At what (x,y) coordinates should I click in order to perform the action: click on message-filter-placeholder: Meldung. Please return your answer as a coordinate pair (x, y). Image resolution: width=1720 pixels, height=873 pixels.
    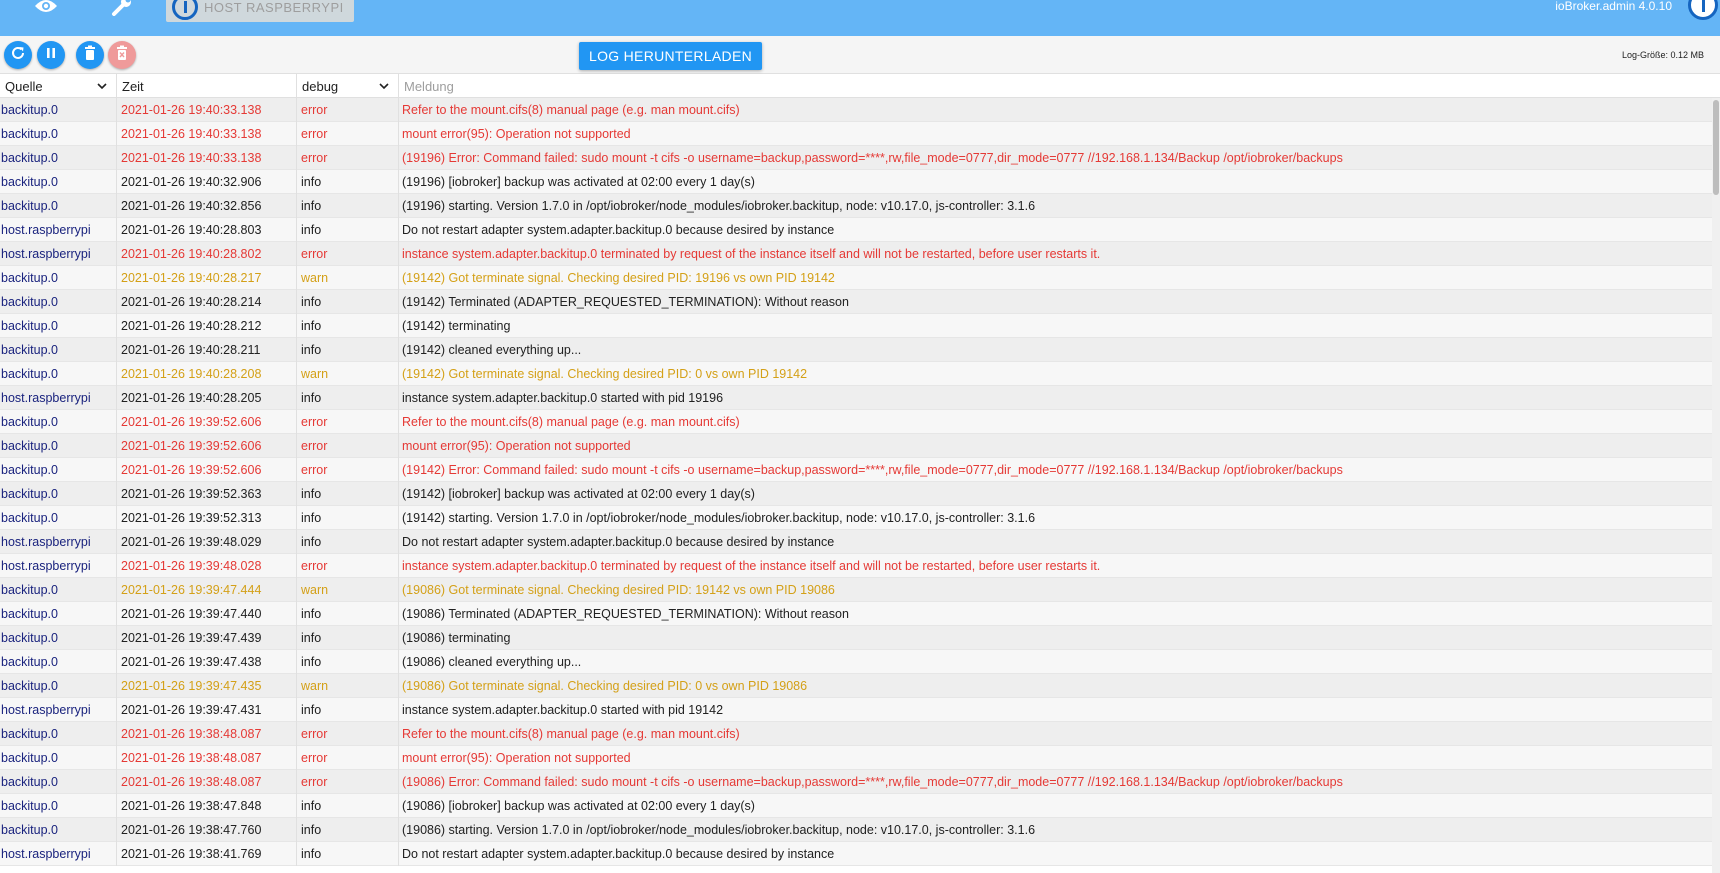
    Looking at the image, I should click on (429, 86).